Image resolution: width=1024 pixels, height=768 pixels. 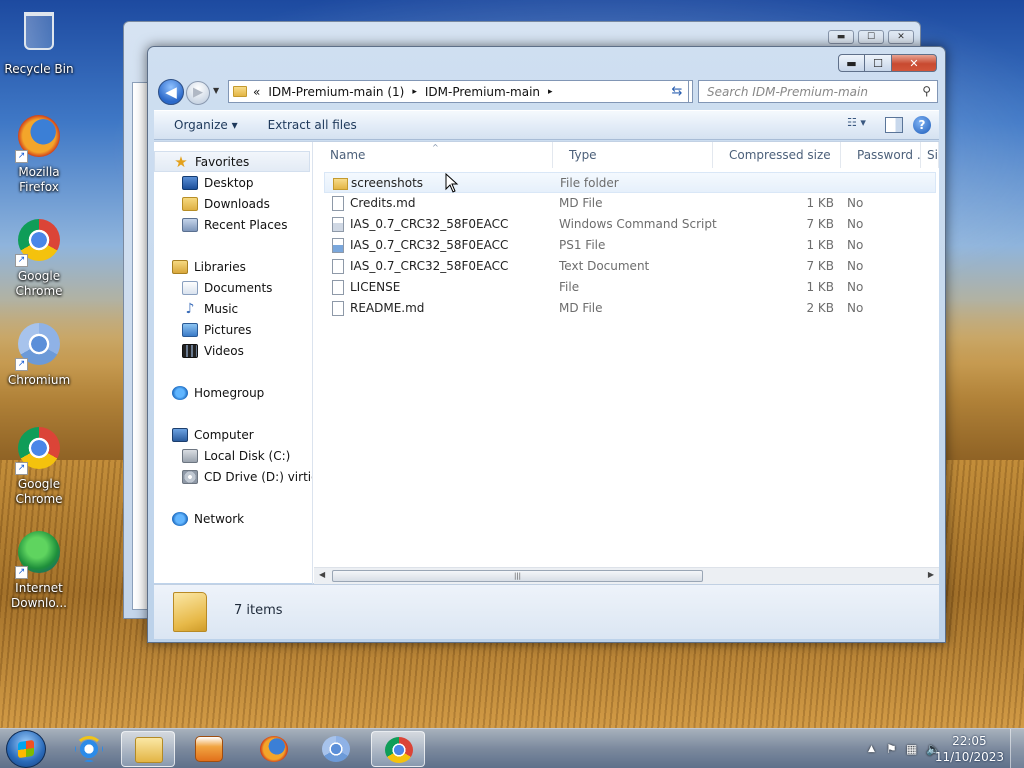 I want to click on breadcrumb-overflow: «, so click(x=256, y=92).